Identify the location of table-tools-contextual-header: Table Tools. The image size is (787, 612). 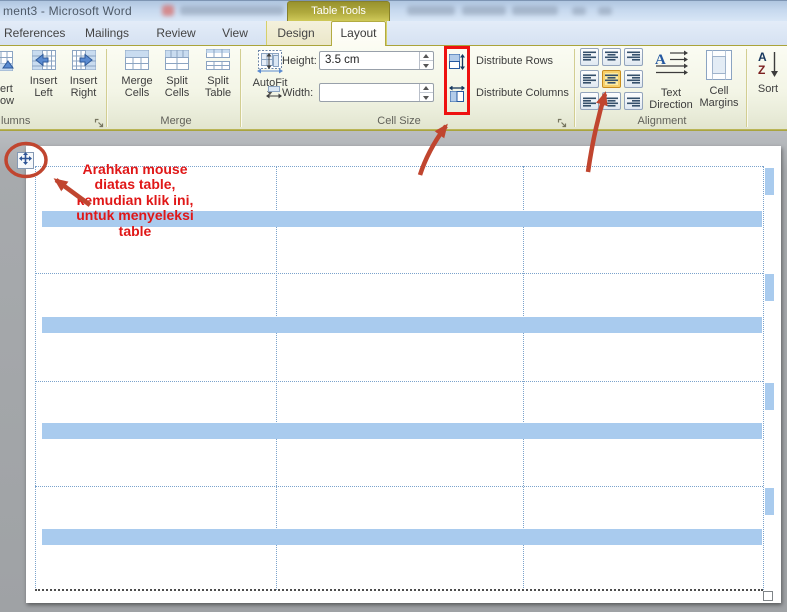
(338, 11).